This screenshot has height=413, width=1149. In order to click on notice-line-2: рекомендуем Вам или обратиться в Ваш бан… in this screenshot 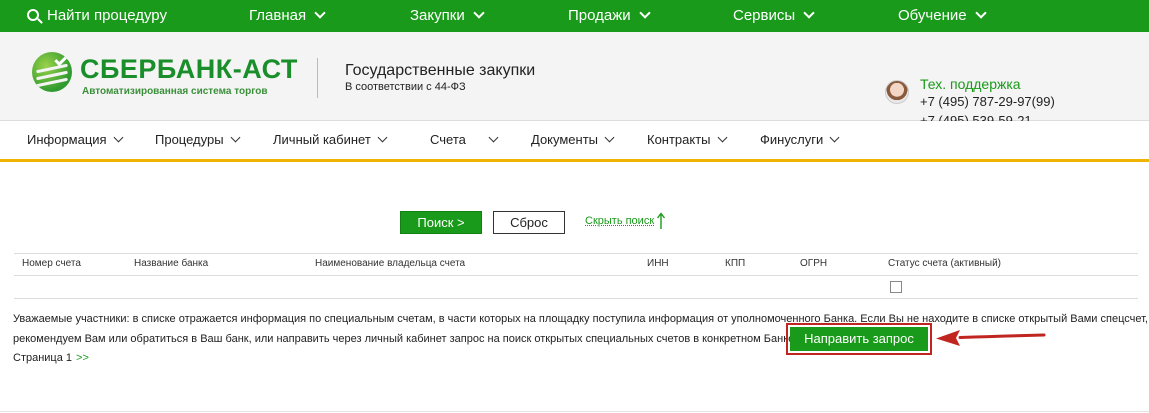, I will do `click(404, 339)`.